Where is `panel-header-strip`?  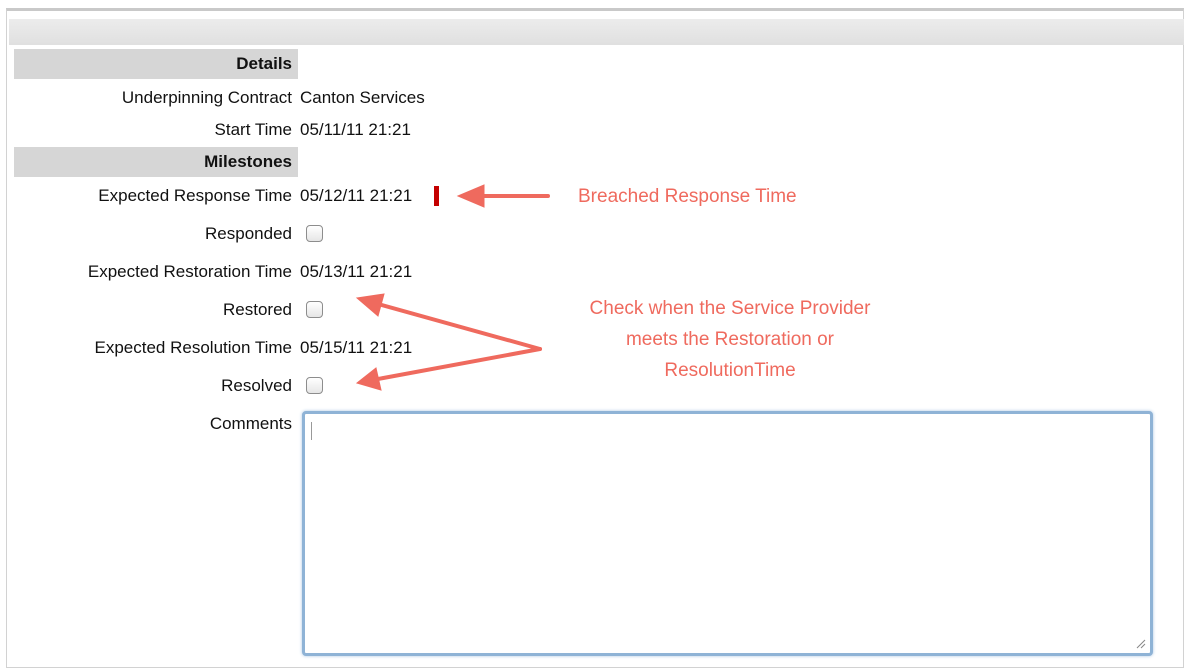
panel-header-strip is located at coordinates (596, 32).